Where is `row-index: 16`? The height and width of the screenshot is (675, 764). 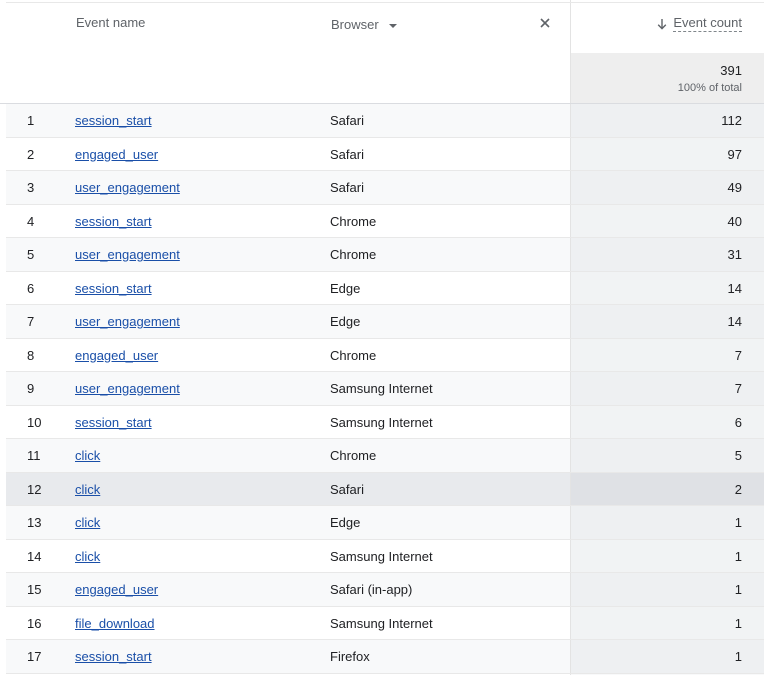 row-index: 16 is located at coordinates (34, 623).